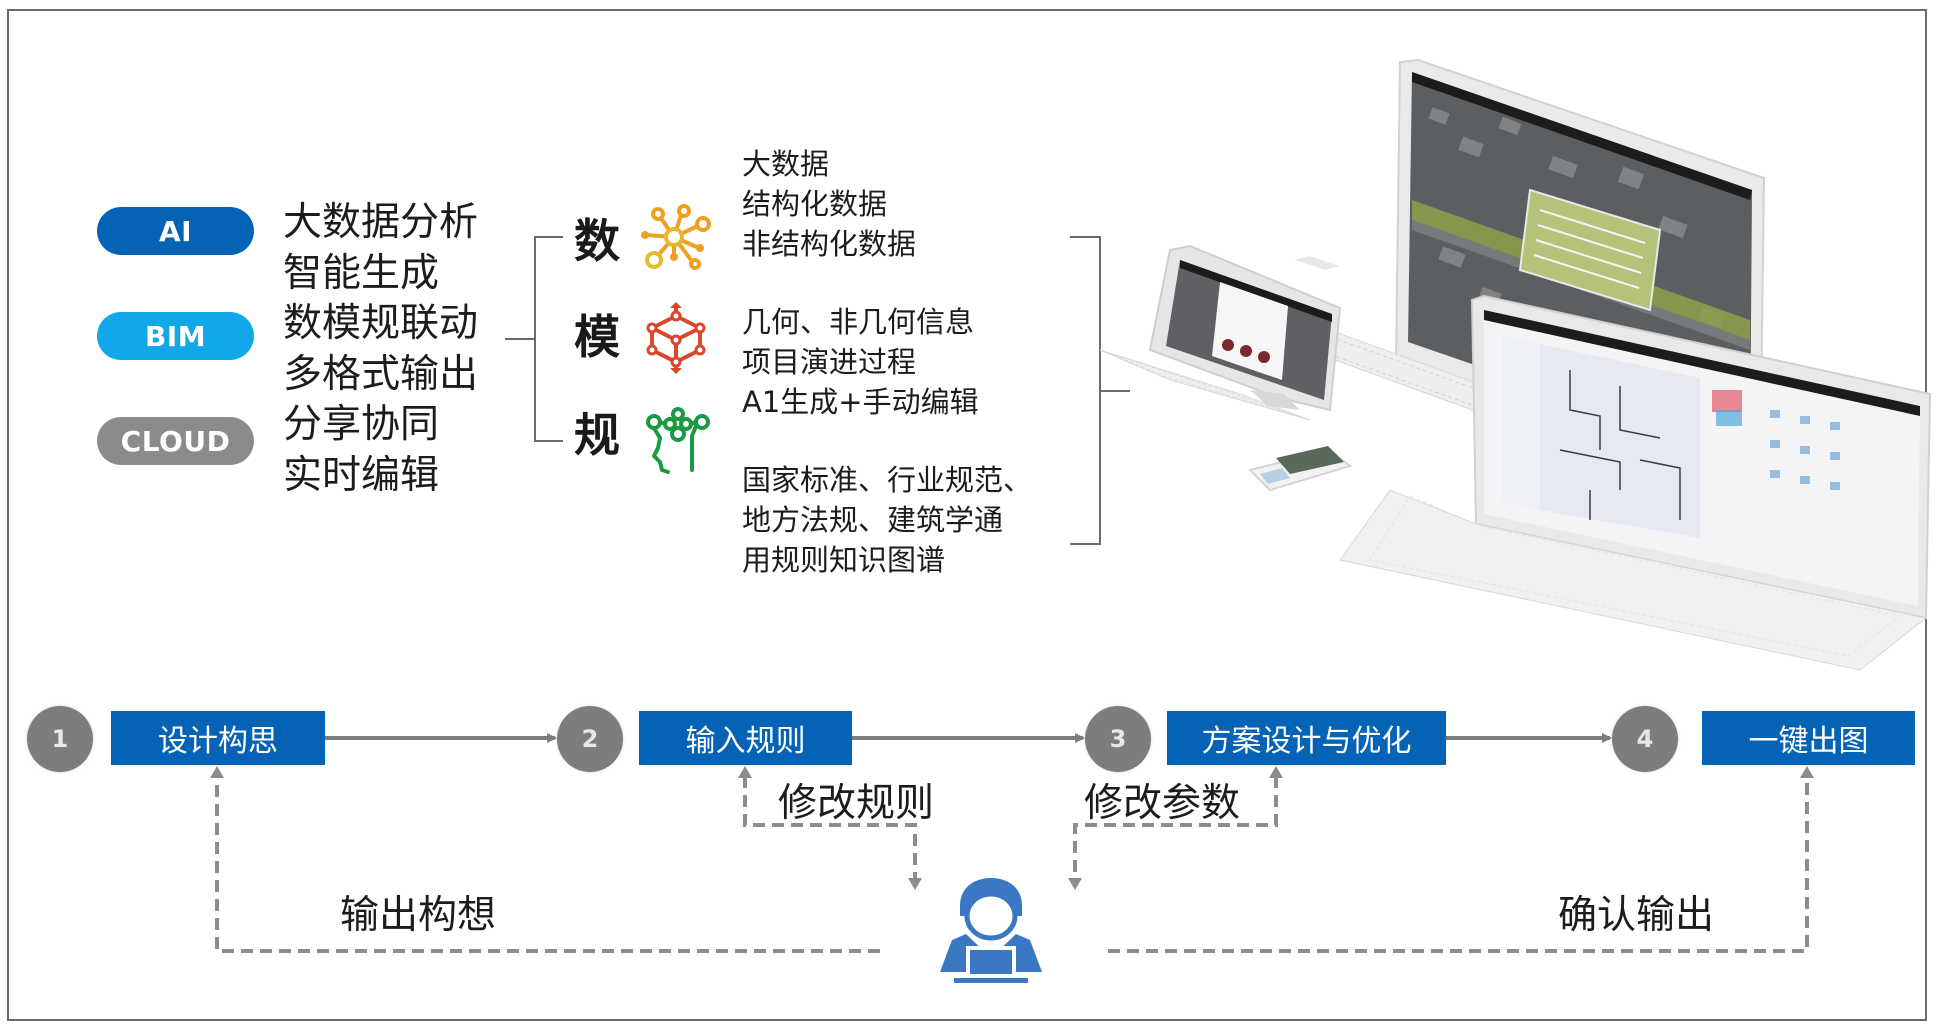 The width and height of the screenshot is (1937, 1029). What do you see at coordinates (218, 738) in the screenshot?
I see `step-1-box: 设计构思` at bounding box center [218, 738].